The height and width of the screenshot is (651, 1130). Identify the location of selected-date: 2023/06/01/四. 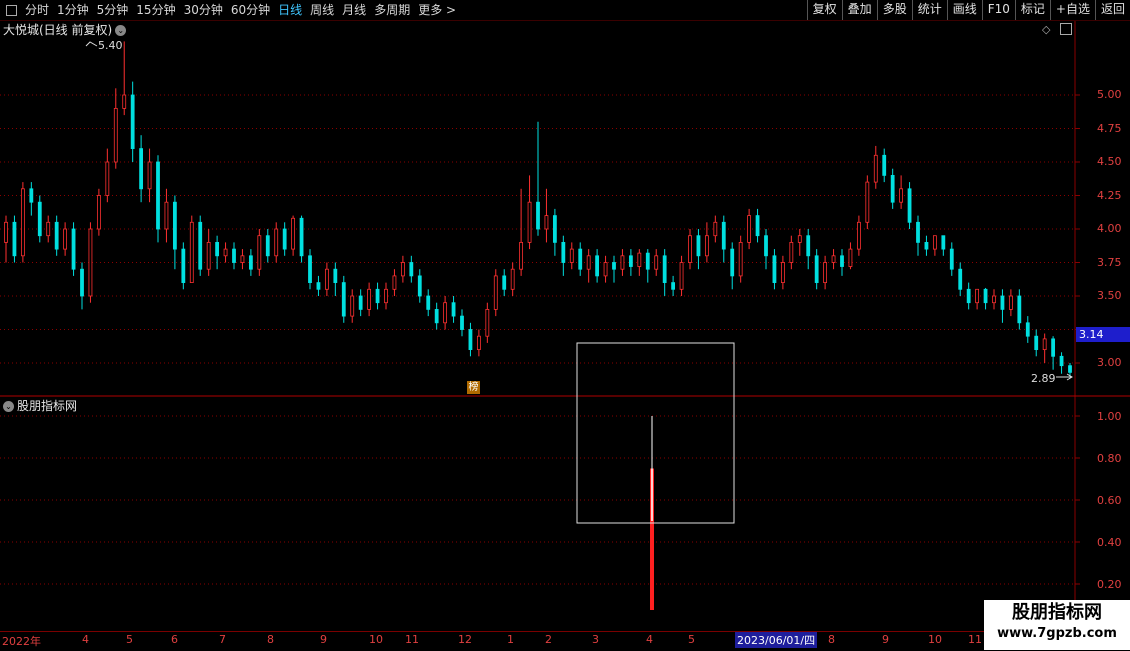
(776, 640).